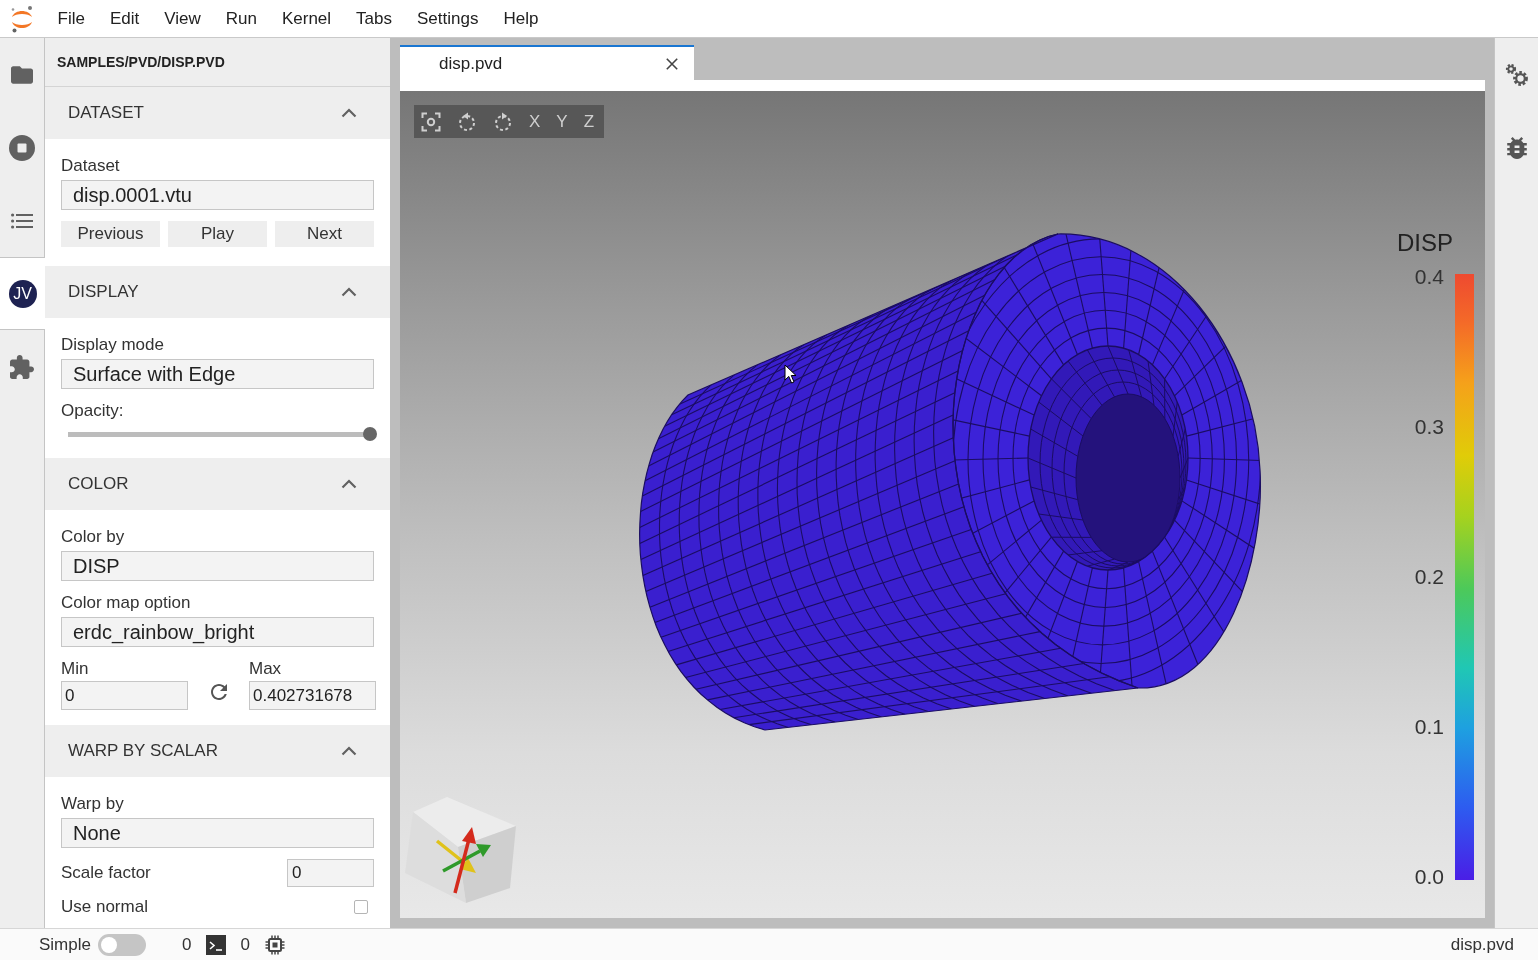 This screenshot has height=960, width=1538. I want to click on menu-item: File, so click(71, 18).